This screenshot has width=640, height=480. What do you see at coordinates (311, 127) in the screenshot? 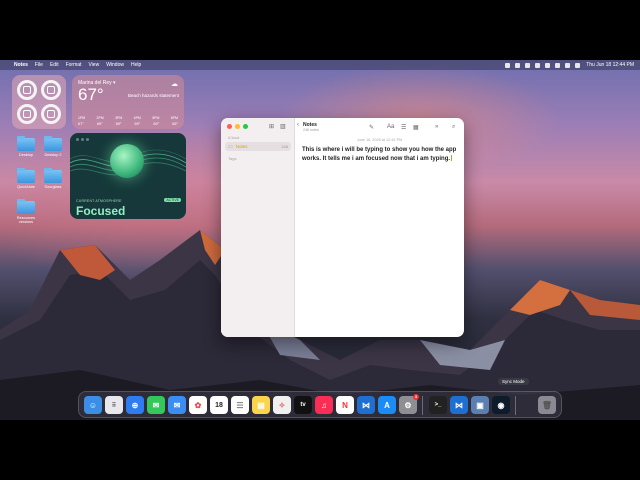
I see `note-list-header: Notes 246 notes` at bounding box center [311, 127].